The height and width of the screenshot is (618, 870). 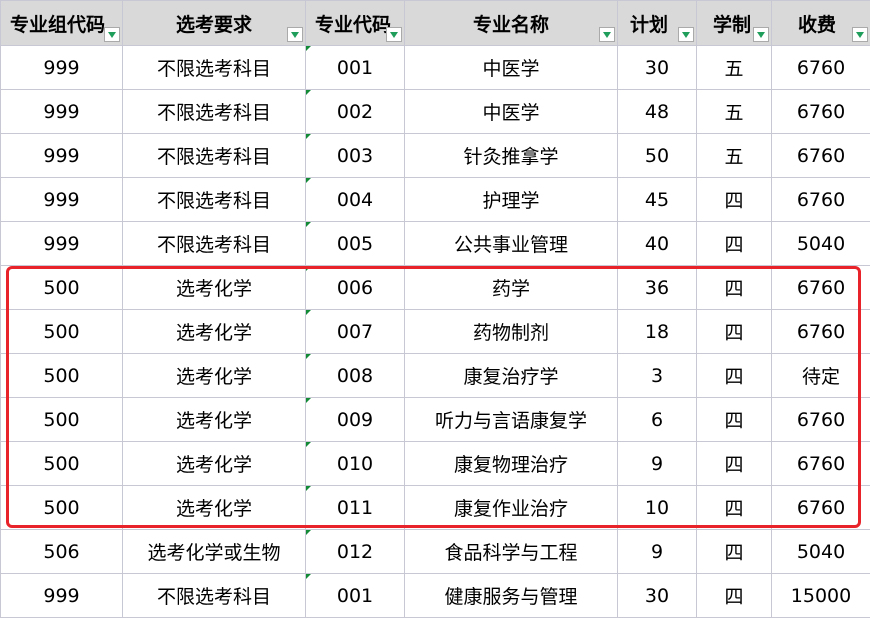 I want to click on cell-major-code: 003, so click(x=355, y=156).